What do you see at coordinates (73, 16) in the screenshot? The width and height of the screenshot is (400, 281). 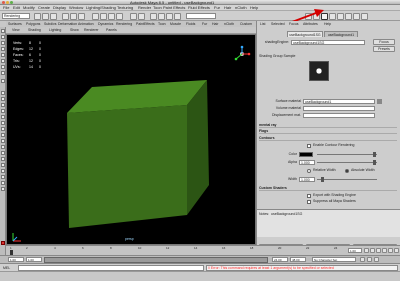 I see `select-object-icon` at bounding box center [73, 16].